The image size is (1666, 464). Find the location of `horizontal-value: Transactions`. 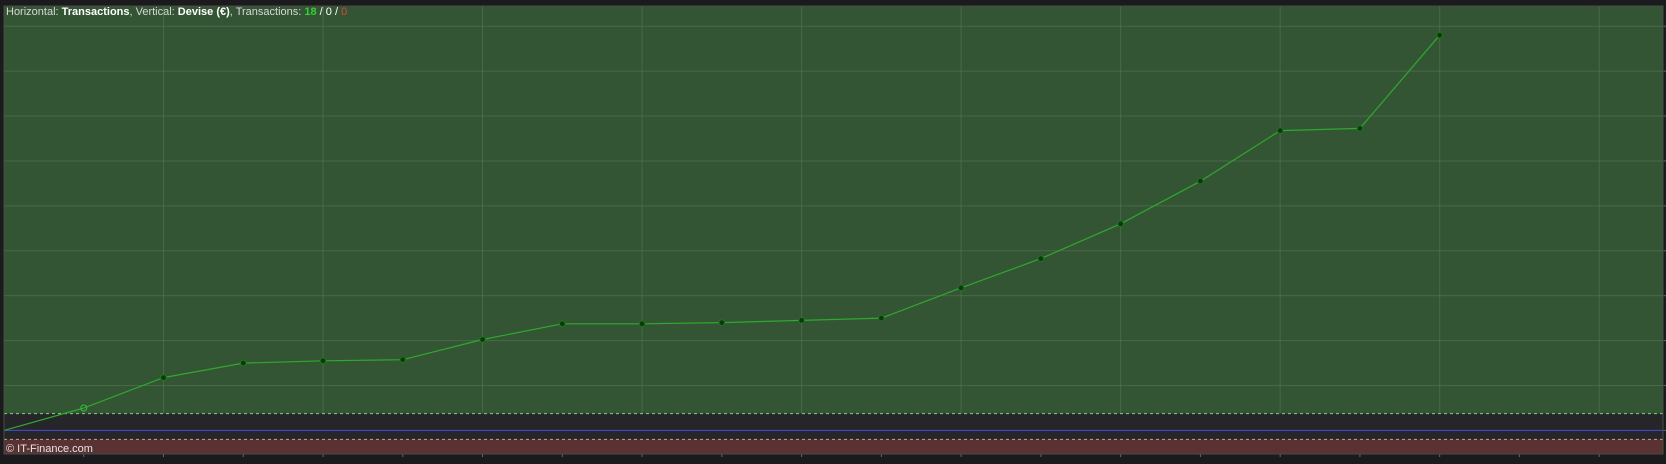

horizontal-value: Transactions is located at coordinates (95, 12).